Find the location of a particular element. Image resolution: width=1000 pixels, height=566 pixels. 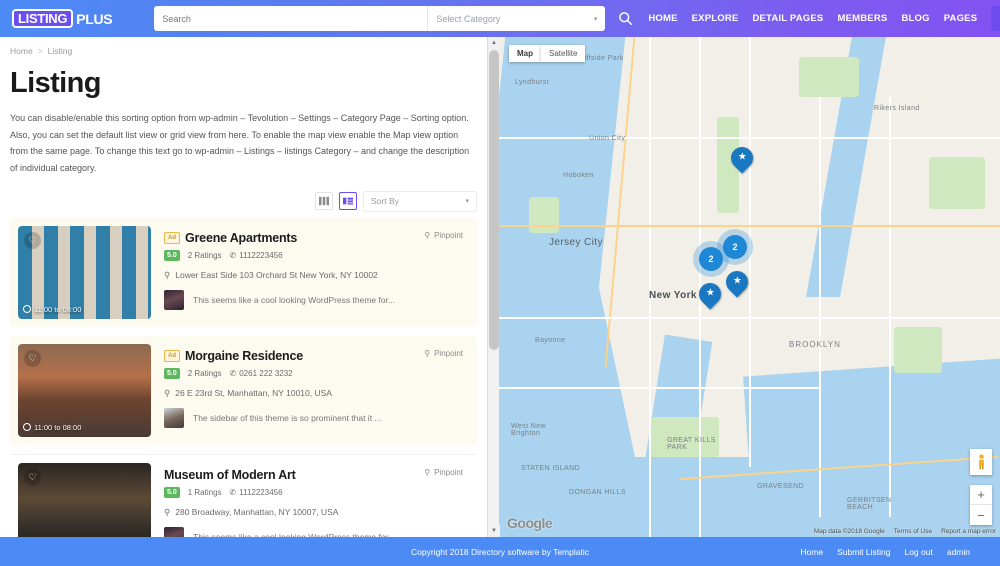

map-report-link: Report a map error is located at coordinates (968, 531).